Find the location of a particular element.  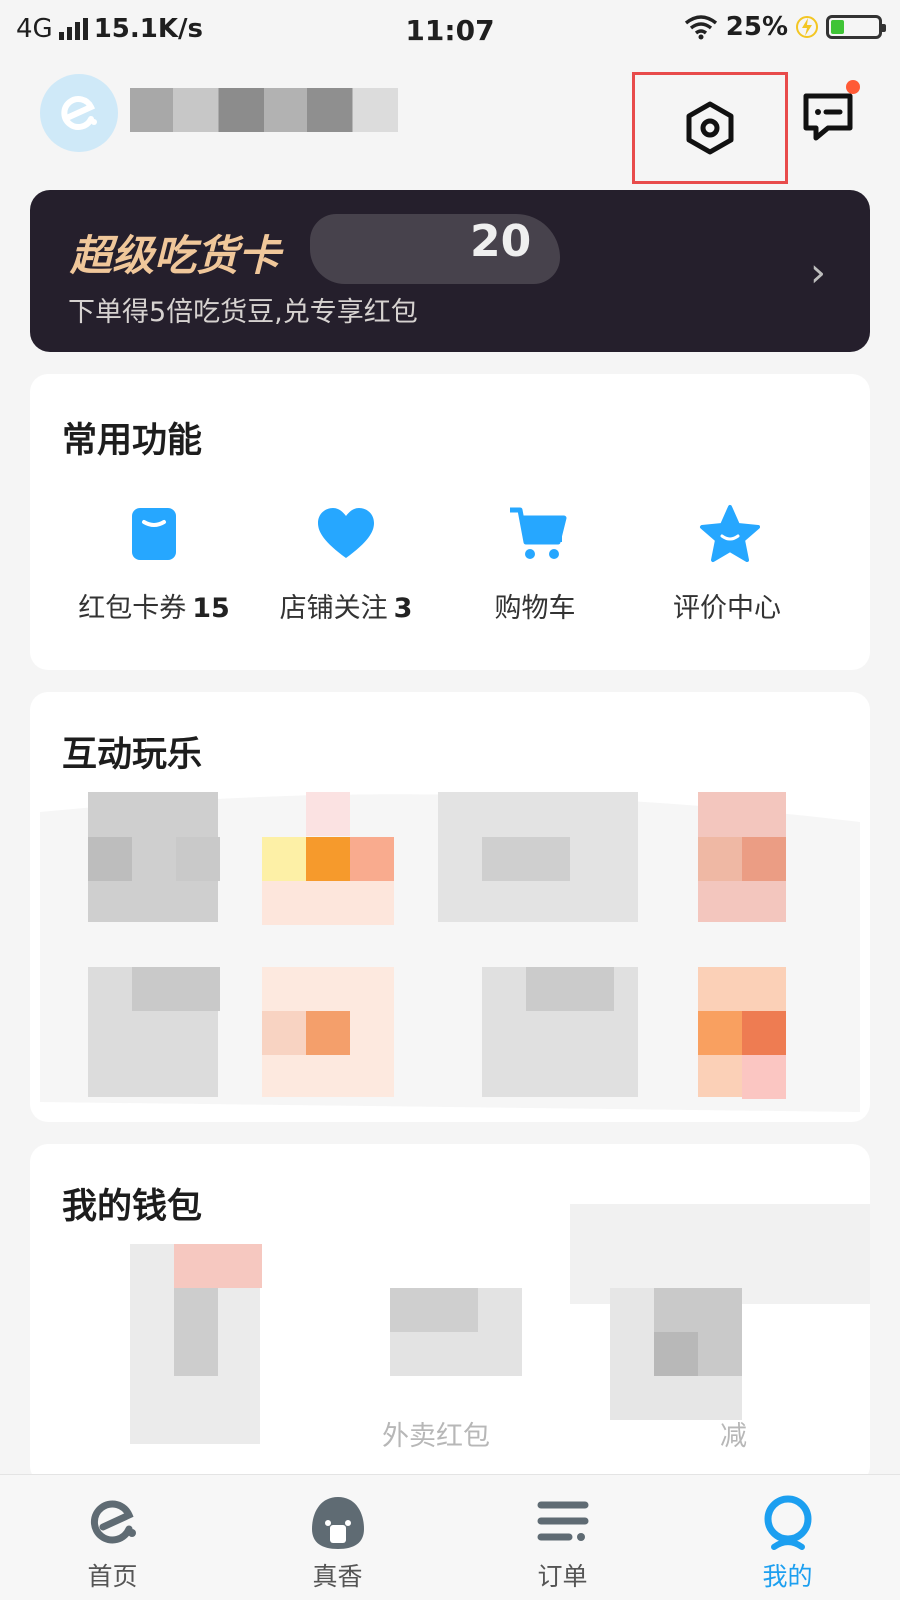

nav-orders: 订单 is located at coordinates (562, 1537).